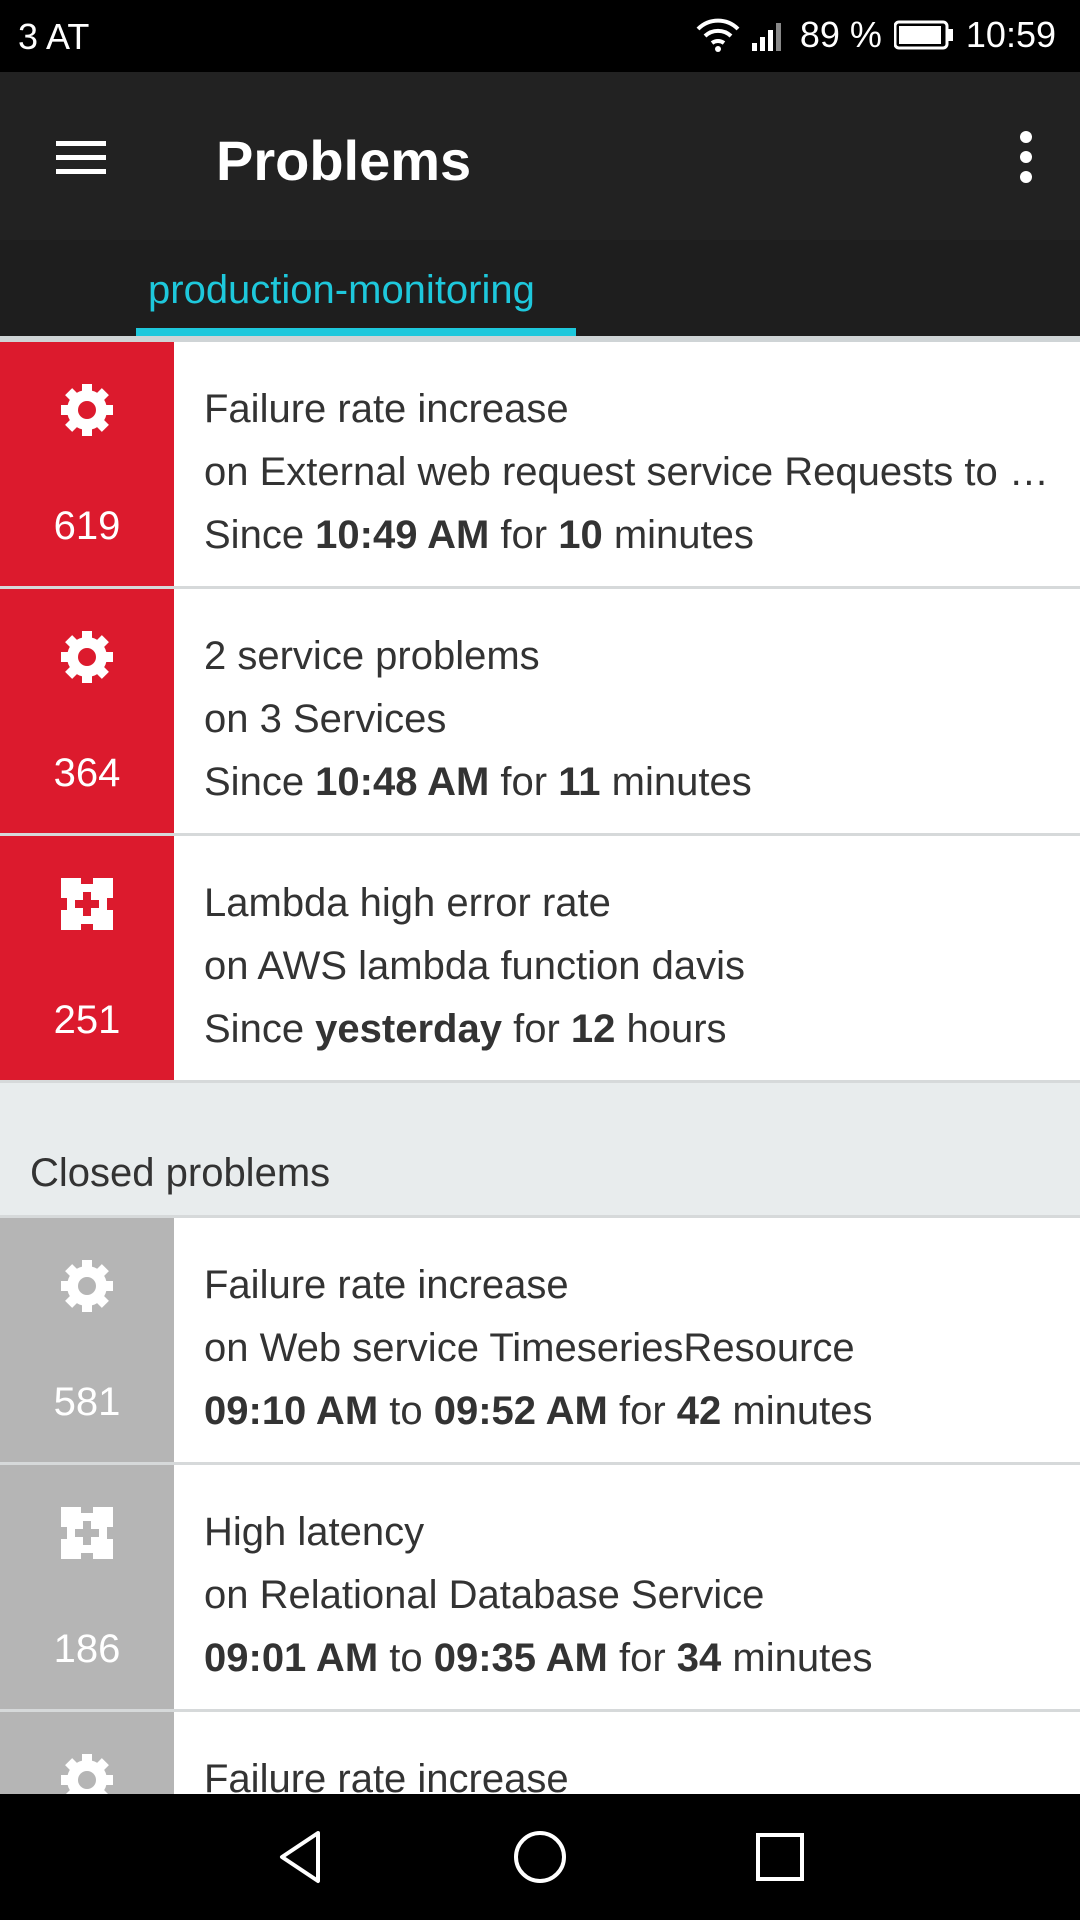  I want to click on problem-badge: 251, so click(87, 958).